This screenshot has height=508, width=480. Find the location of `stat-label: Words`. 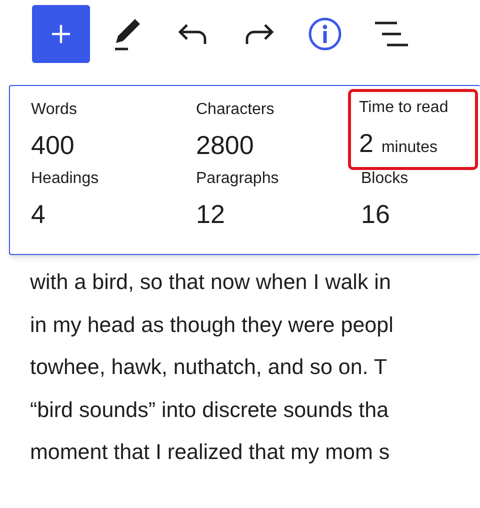

stat-label: Words is located at coordinates (54, 110).